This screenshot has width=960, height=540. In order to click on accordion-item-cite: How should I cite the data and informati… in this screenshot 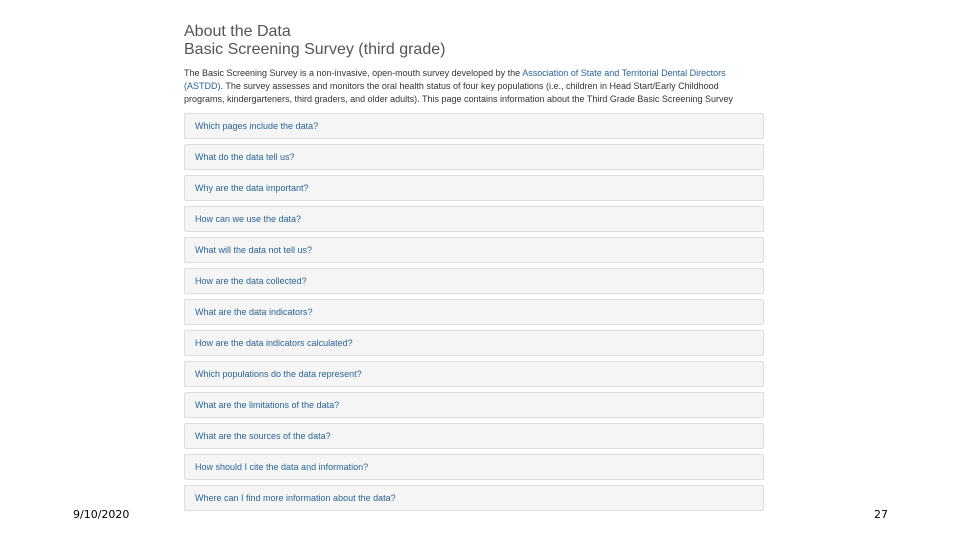, I will do `click(474, 467)`.